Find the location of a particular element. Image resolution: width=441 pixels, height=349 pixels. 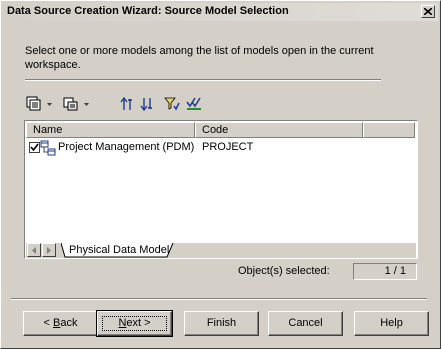

arrow-left-icon is located at coordinates (34, 250).